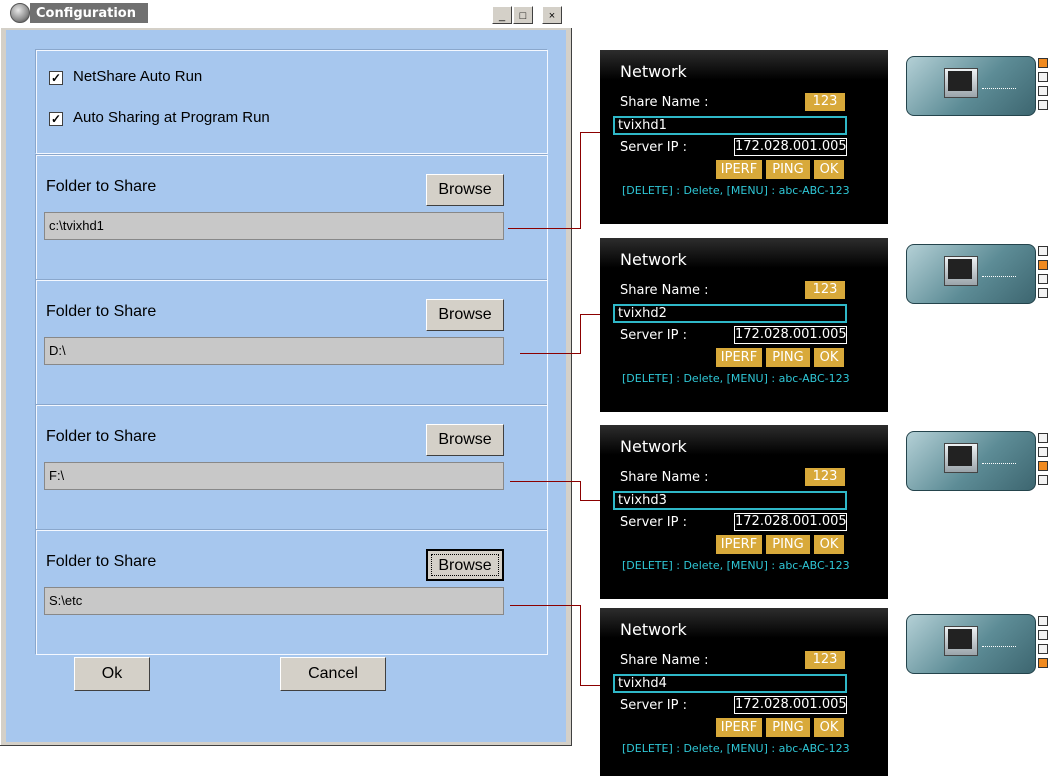 This screenshot has width=1063, height=776. I want to click on autorun-label: NetShare Auto Run, so click(137, 76).